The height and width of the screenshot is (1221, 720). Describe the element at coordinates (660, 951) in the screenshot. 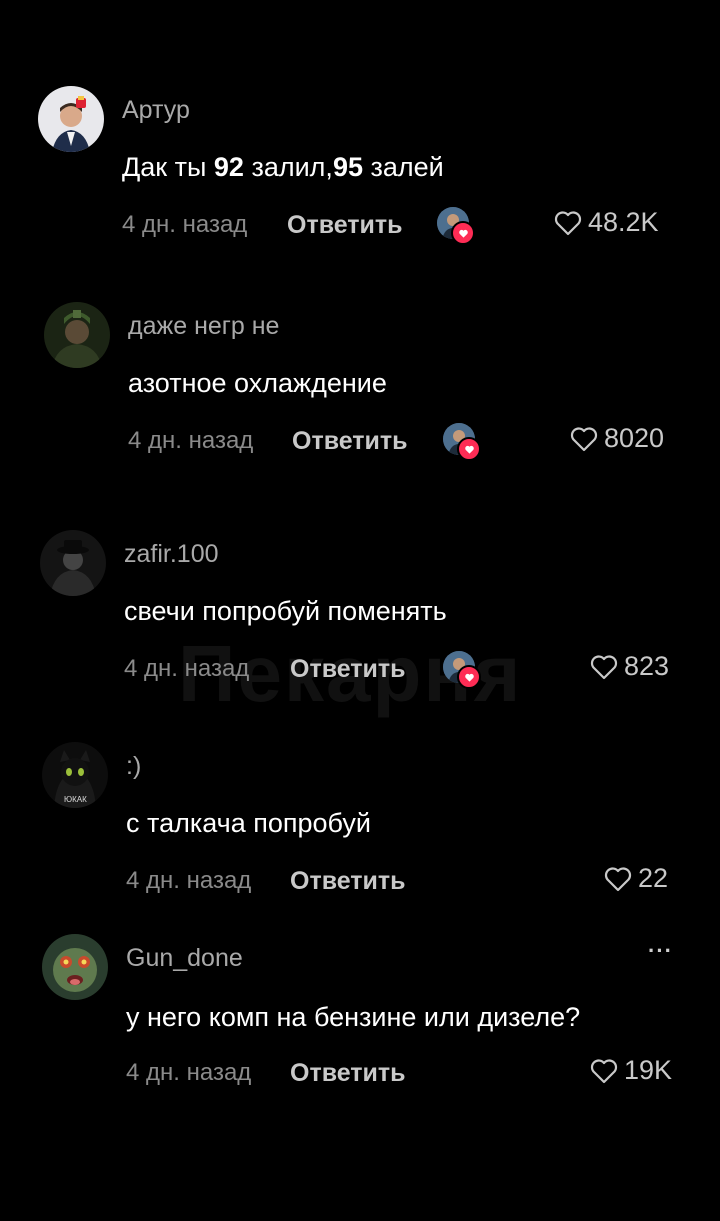

I see `more-options-icon: ···` at that location.